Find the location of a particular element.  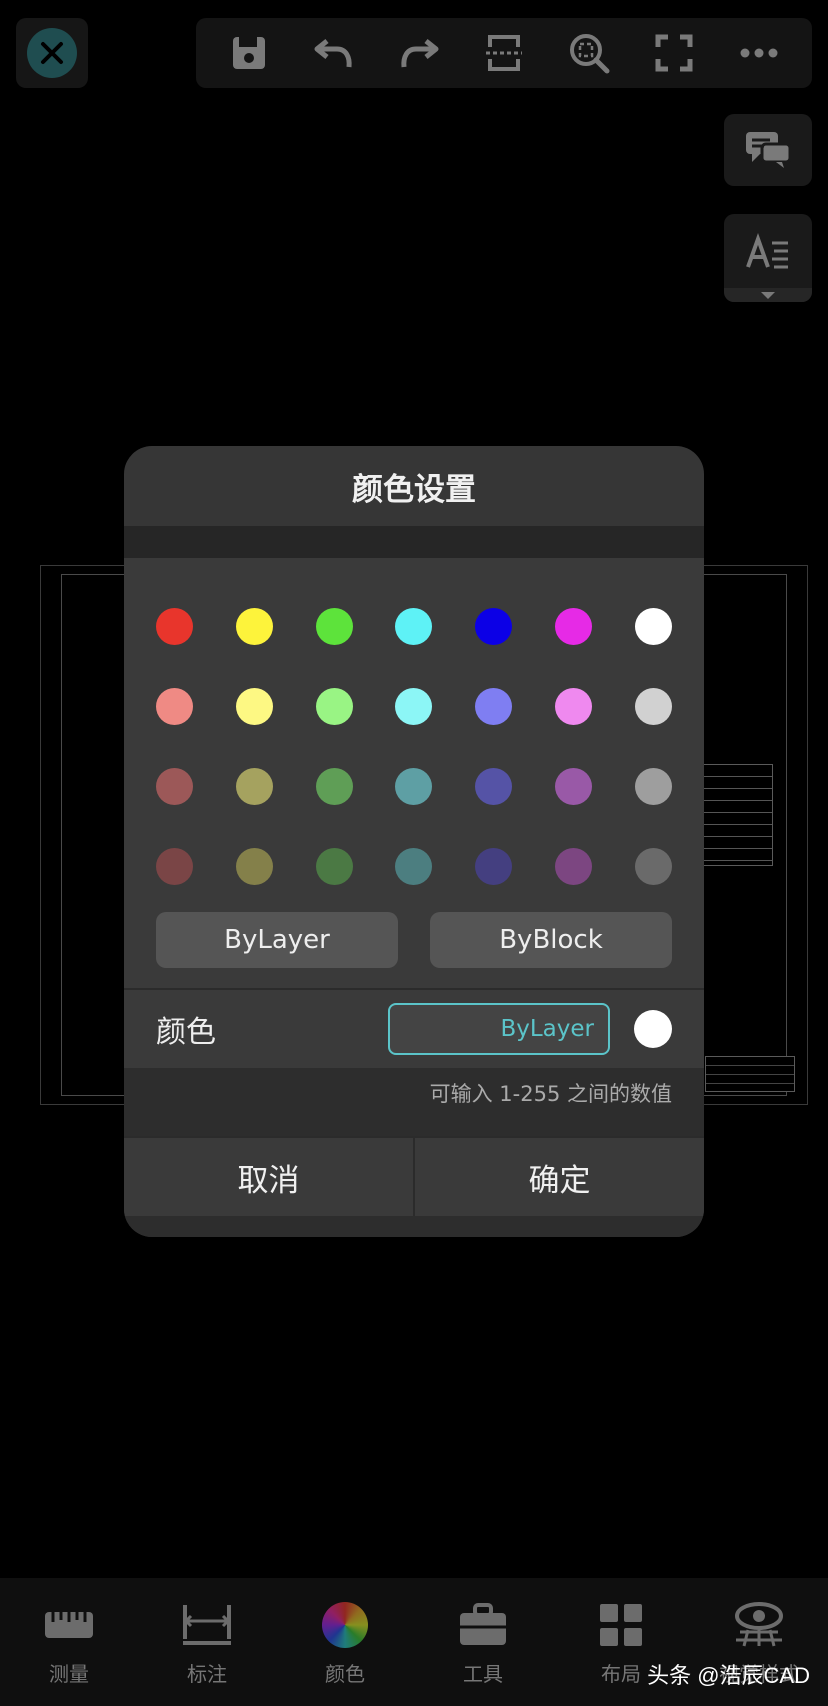

split-button is located at coordinates (504, 53).